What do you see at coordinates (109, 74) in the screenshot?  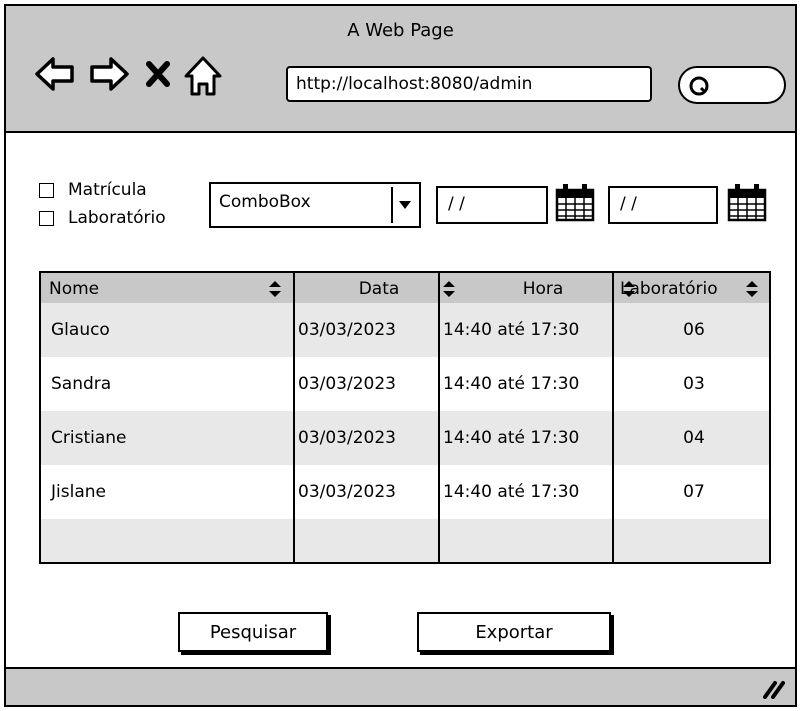 I see `forward-arrow-icon` at bounding box center [109, 74].